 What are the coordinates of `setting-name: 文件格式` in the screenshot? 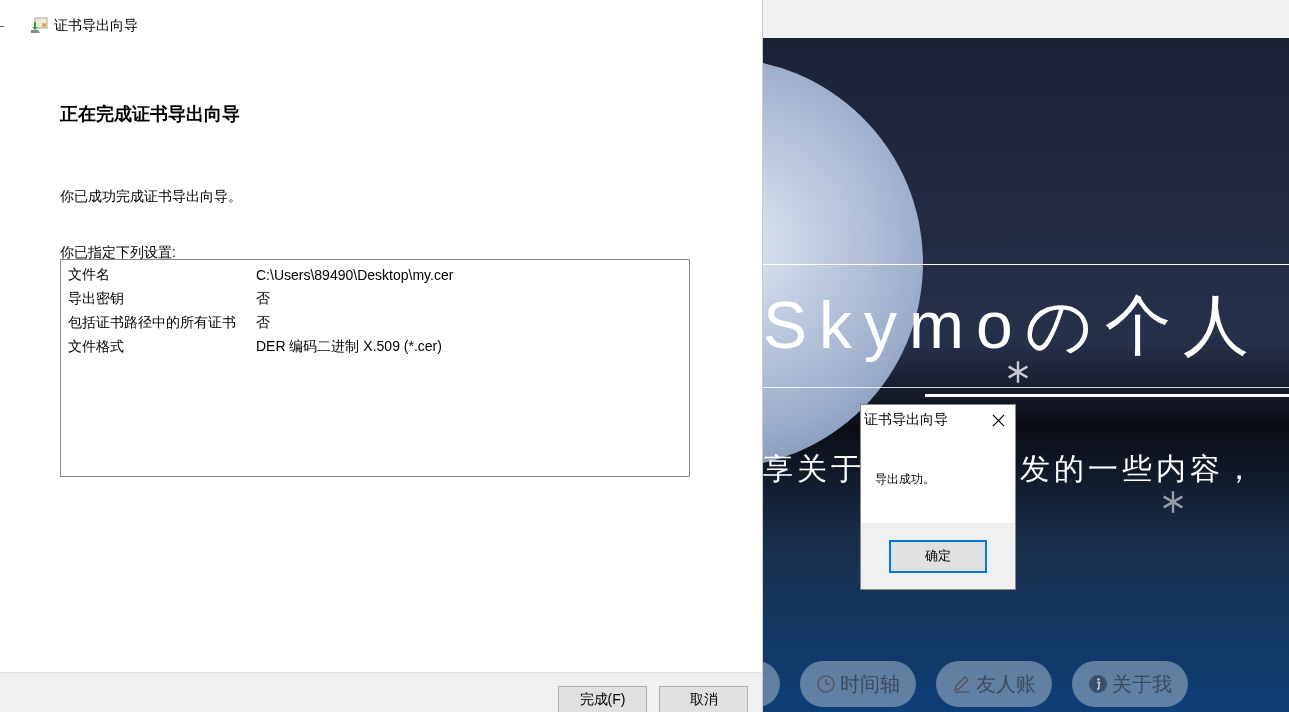 It's located at (96, 347).